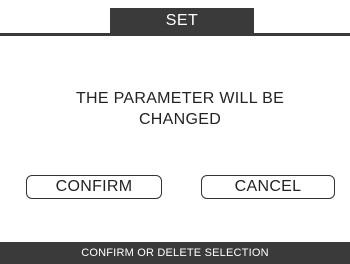  I want to click on footer-hint: CONFIRM OR DELETE SELECTION, so click(175, 253).